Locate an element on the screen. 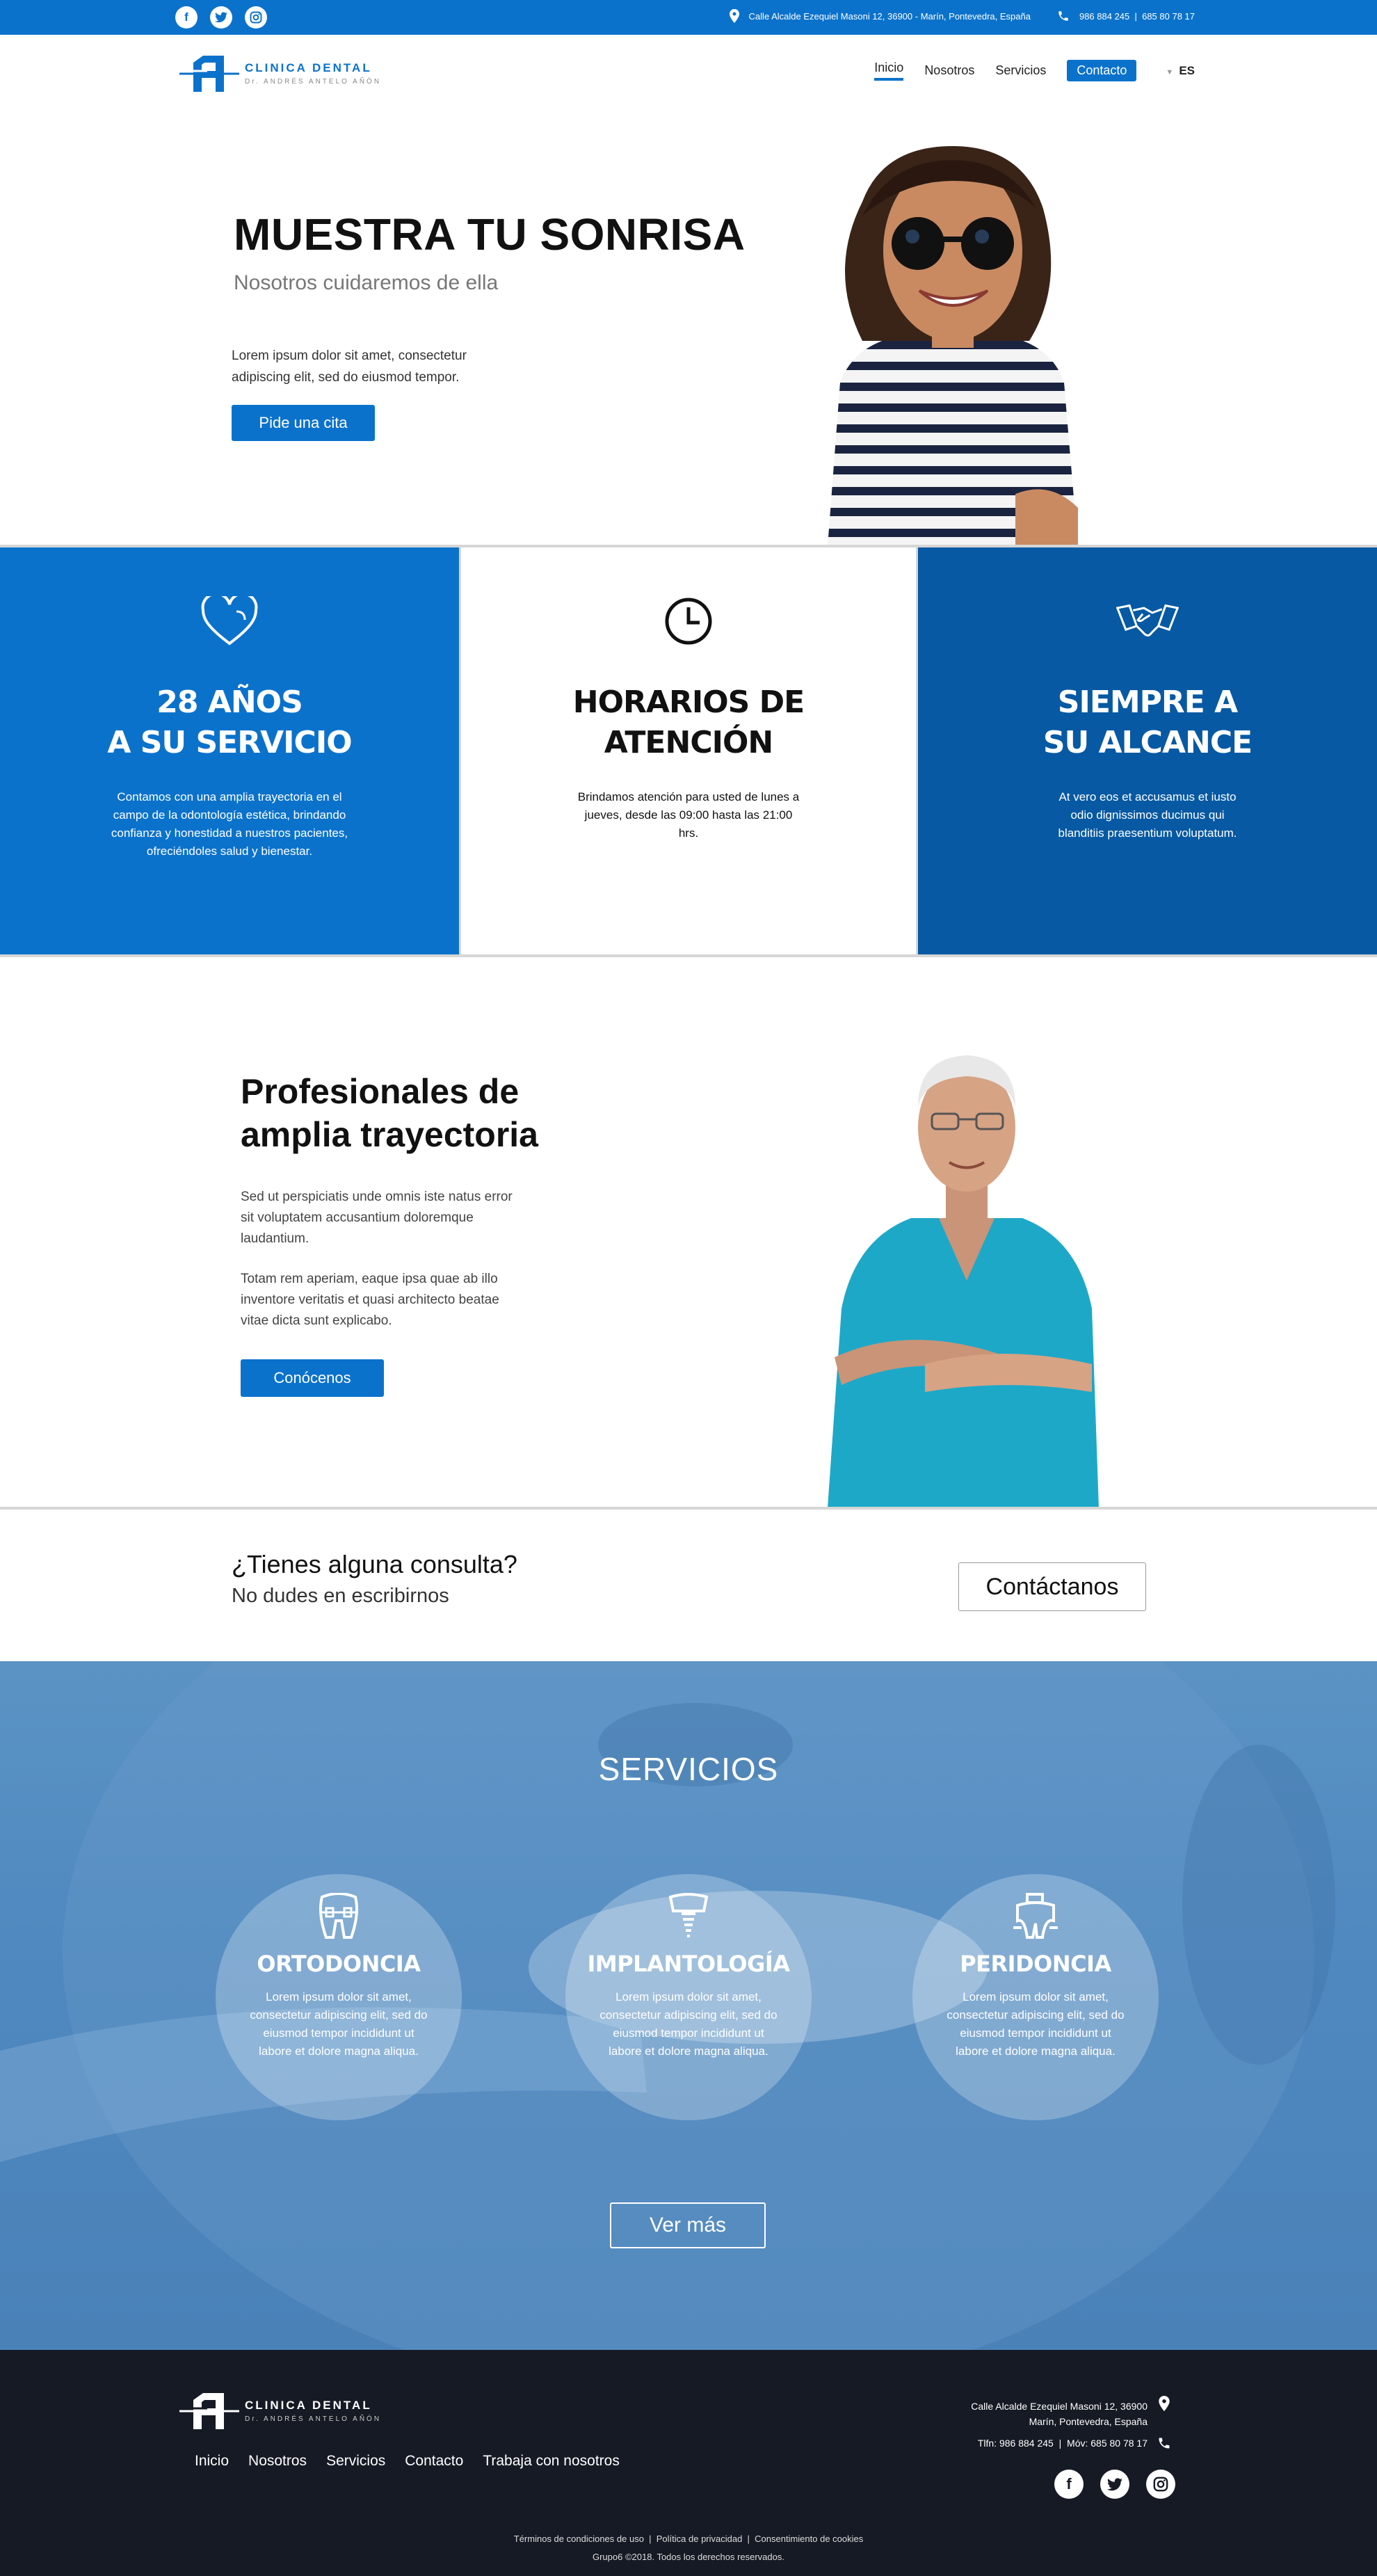 Image resolution: width=1377 pixels, height=2576 pixels. footer-link-trabaja: Trabaja con nosotros is located at coordinates (551, 2461).